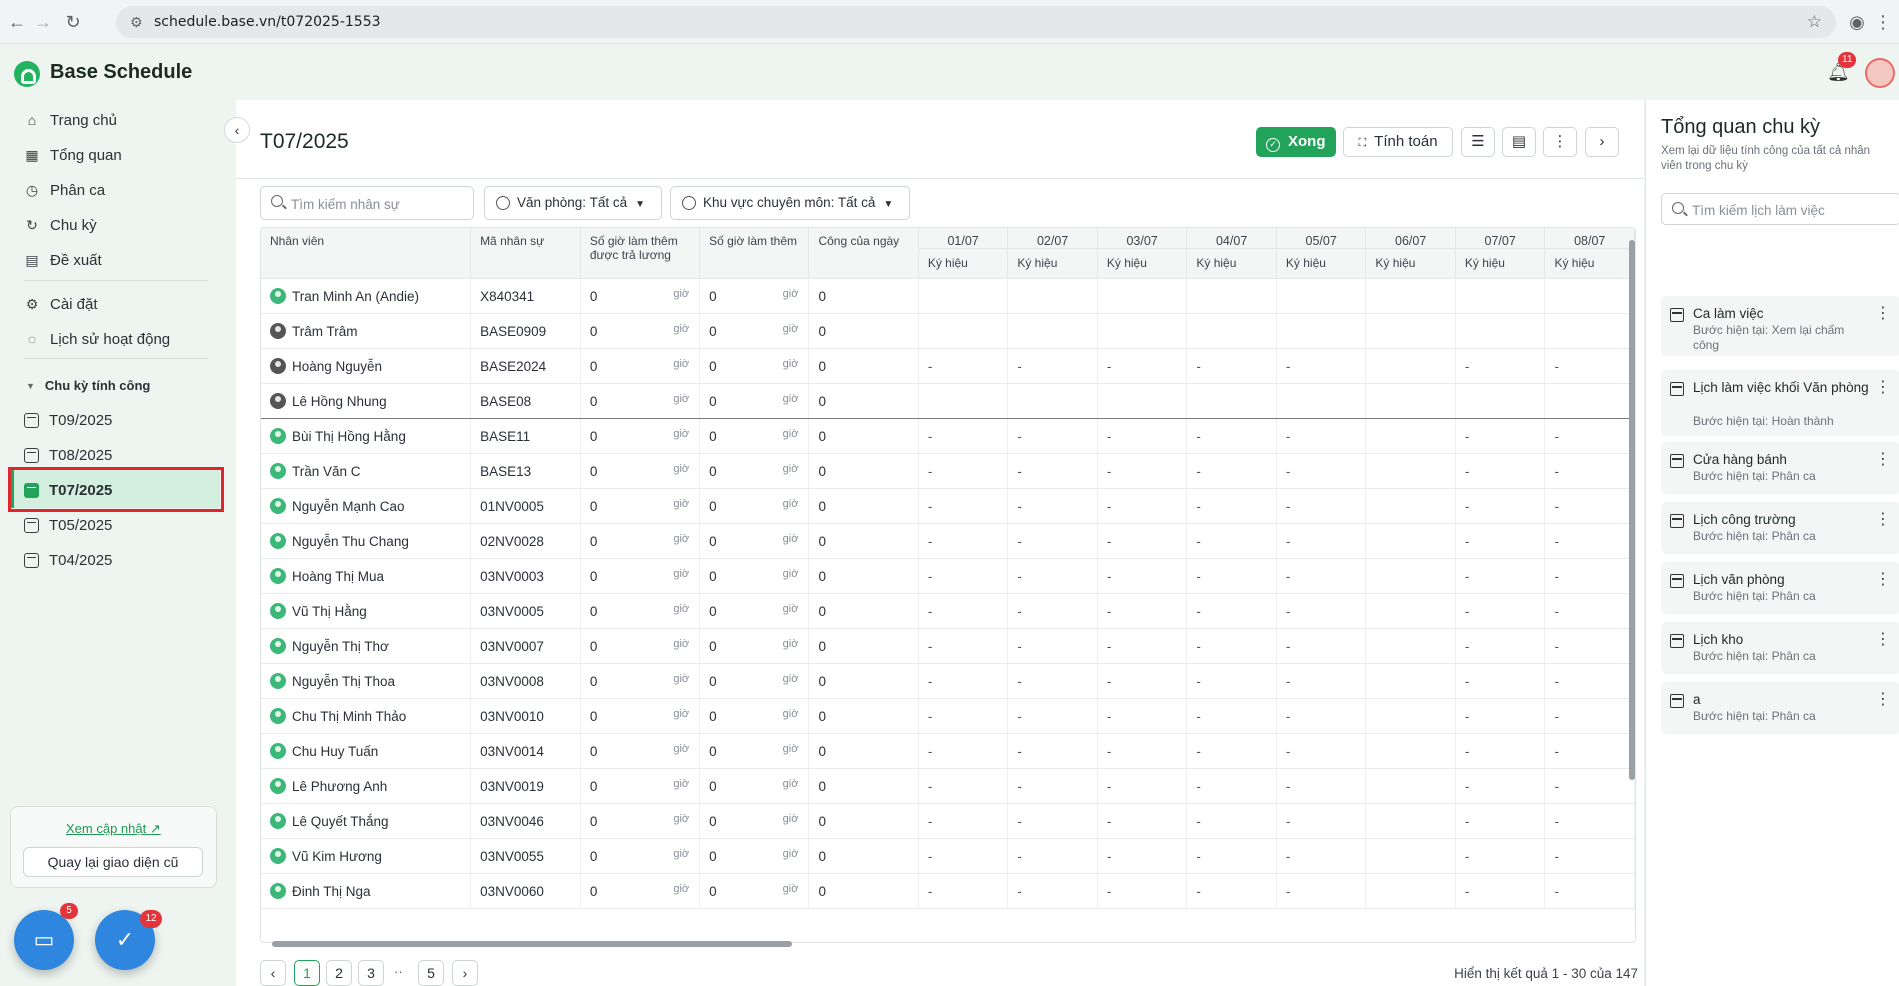  I want to click on sidebar-cycle-t08: T08/2025, so click(68, 455).